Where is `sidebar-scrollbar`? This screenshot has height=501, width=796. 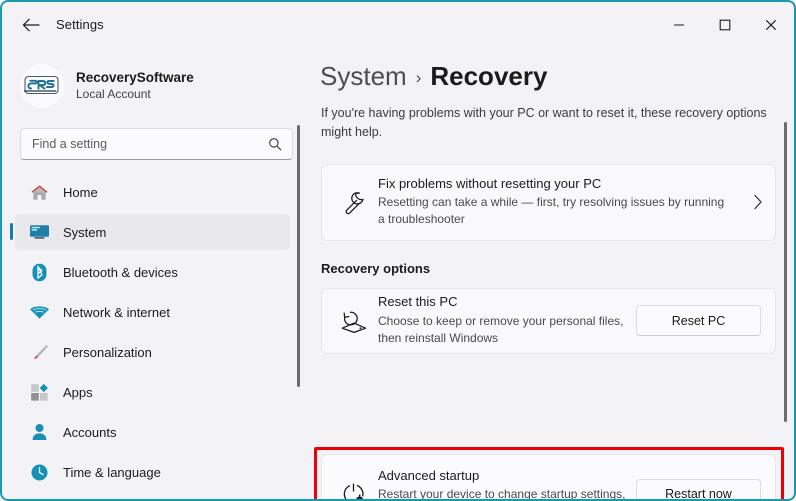 sidebar-scrollbar is located at coordinates (298, 256).